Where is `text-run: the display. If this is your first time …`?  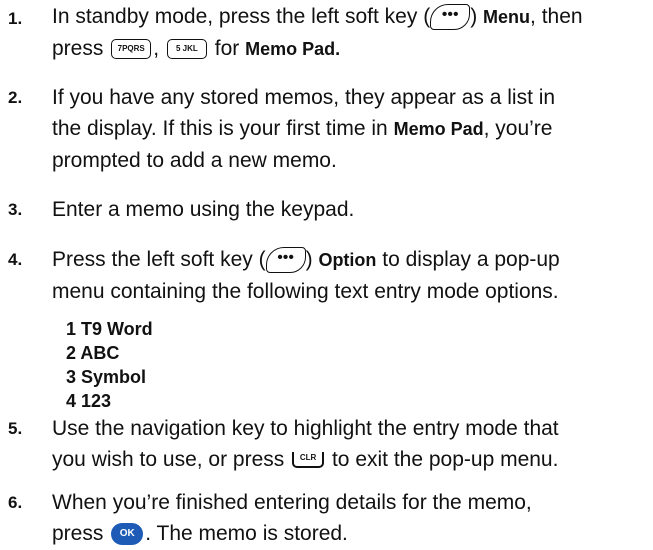
text-run: the display. If this is your first time … is located at coordinates (220, 128).